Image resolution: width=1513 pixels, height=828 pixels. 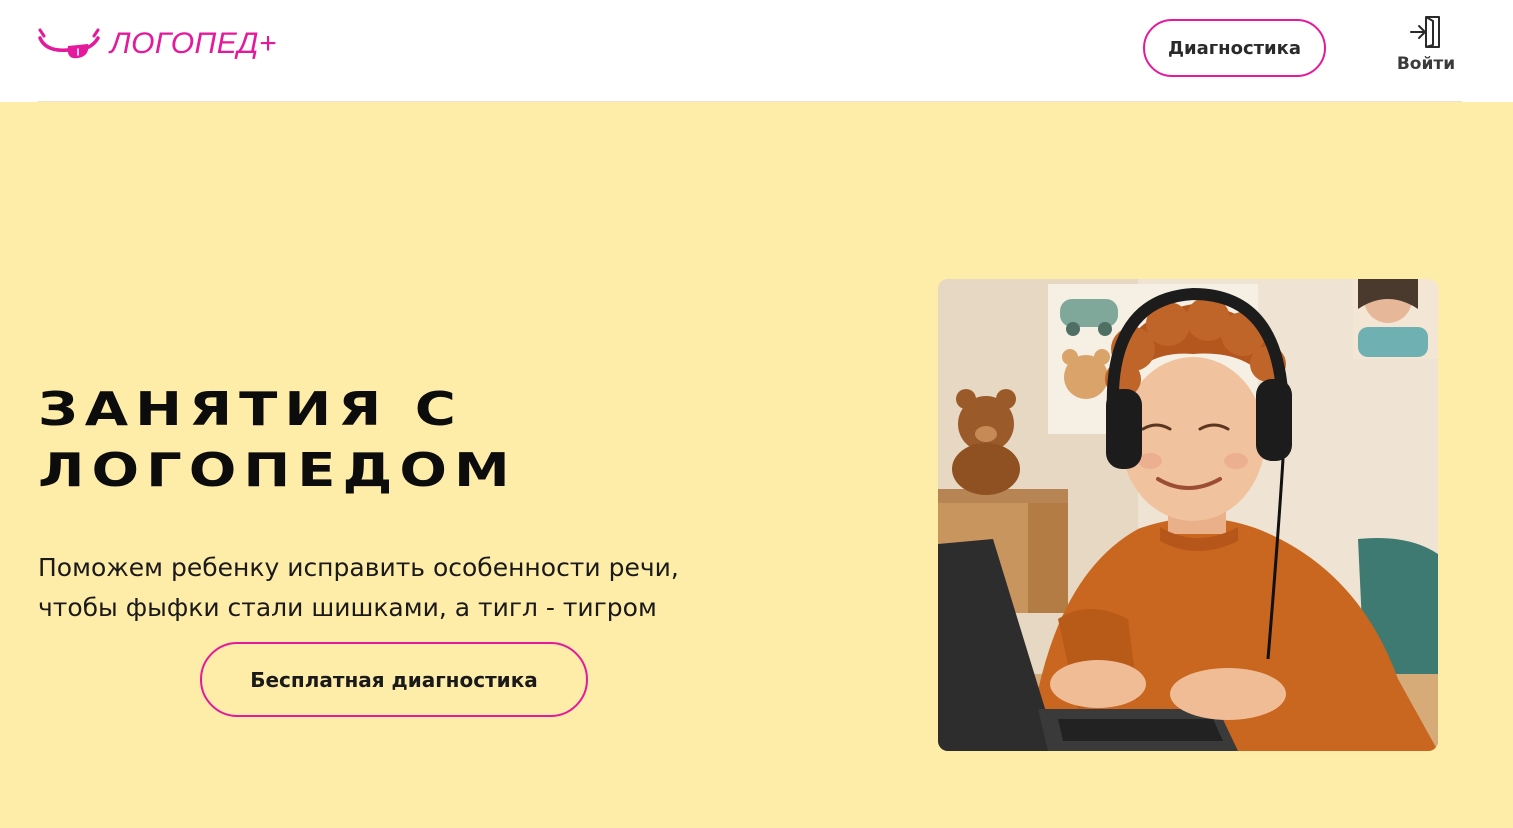 What do you see at coordinates (69, 43) in the screenshot?
I see `tongue-smile-icon` at bounding box center [69, 43].